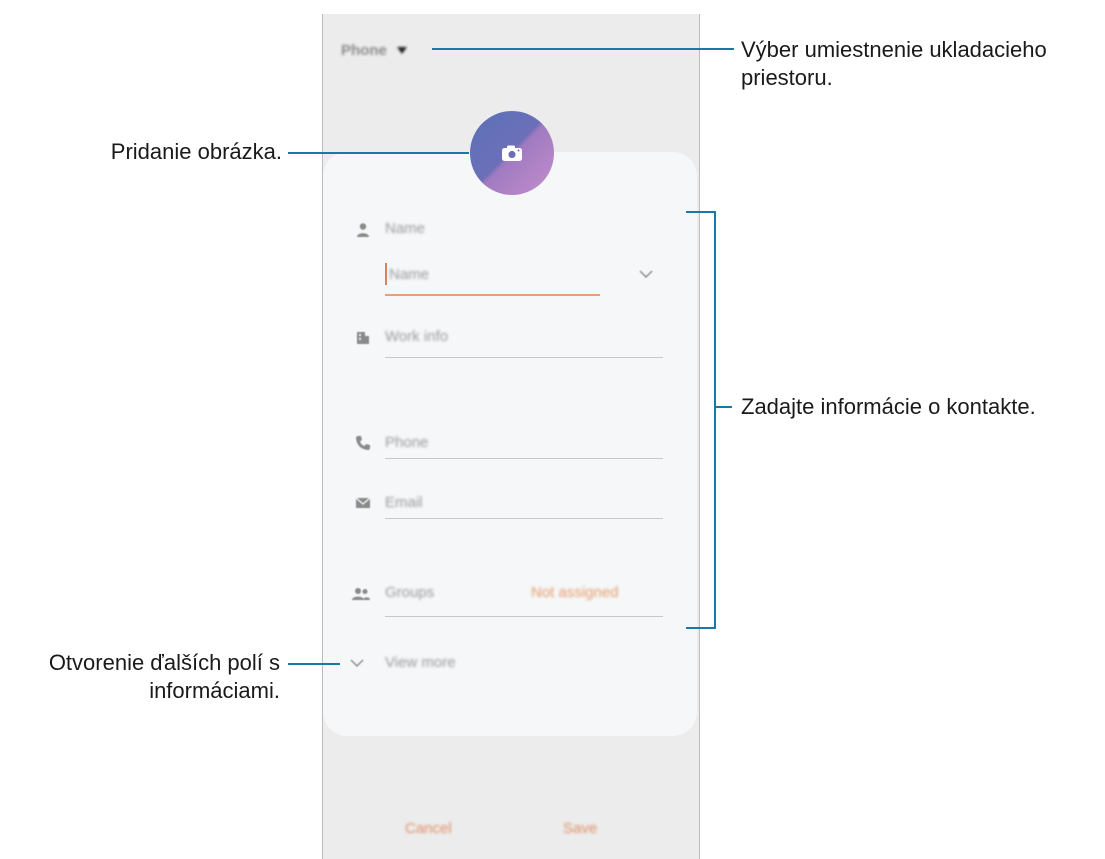 Image resolution: width=1105 pixels, height=859 pixels. I want to click on picture-callout-line, so click(378, 153).